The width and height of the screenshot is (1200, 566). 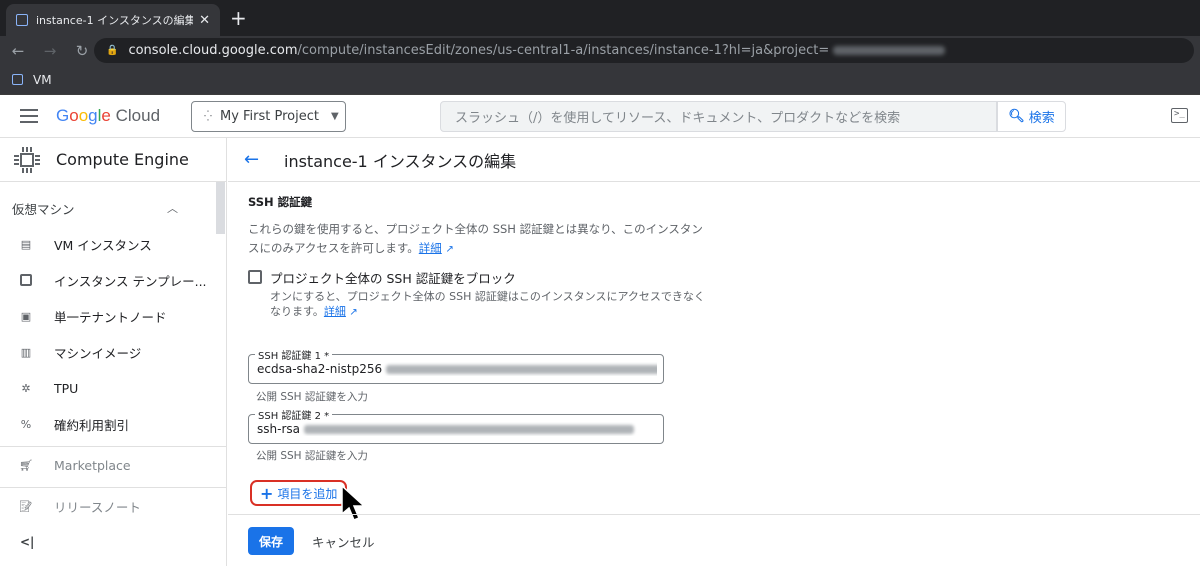 I want to click on sidebar-item-label: リリースノート, so click(x=97, y=507).